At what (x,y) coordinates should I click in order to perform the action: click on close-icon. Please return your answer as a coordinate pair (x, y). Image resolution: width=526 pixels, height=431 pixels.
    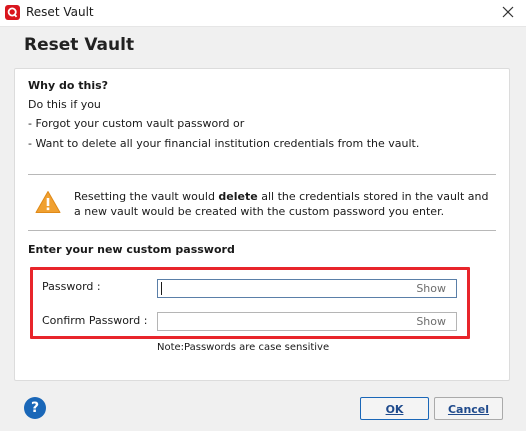
    Looking at the image, I should click on (508, 12).